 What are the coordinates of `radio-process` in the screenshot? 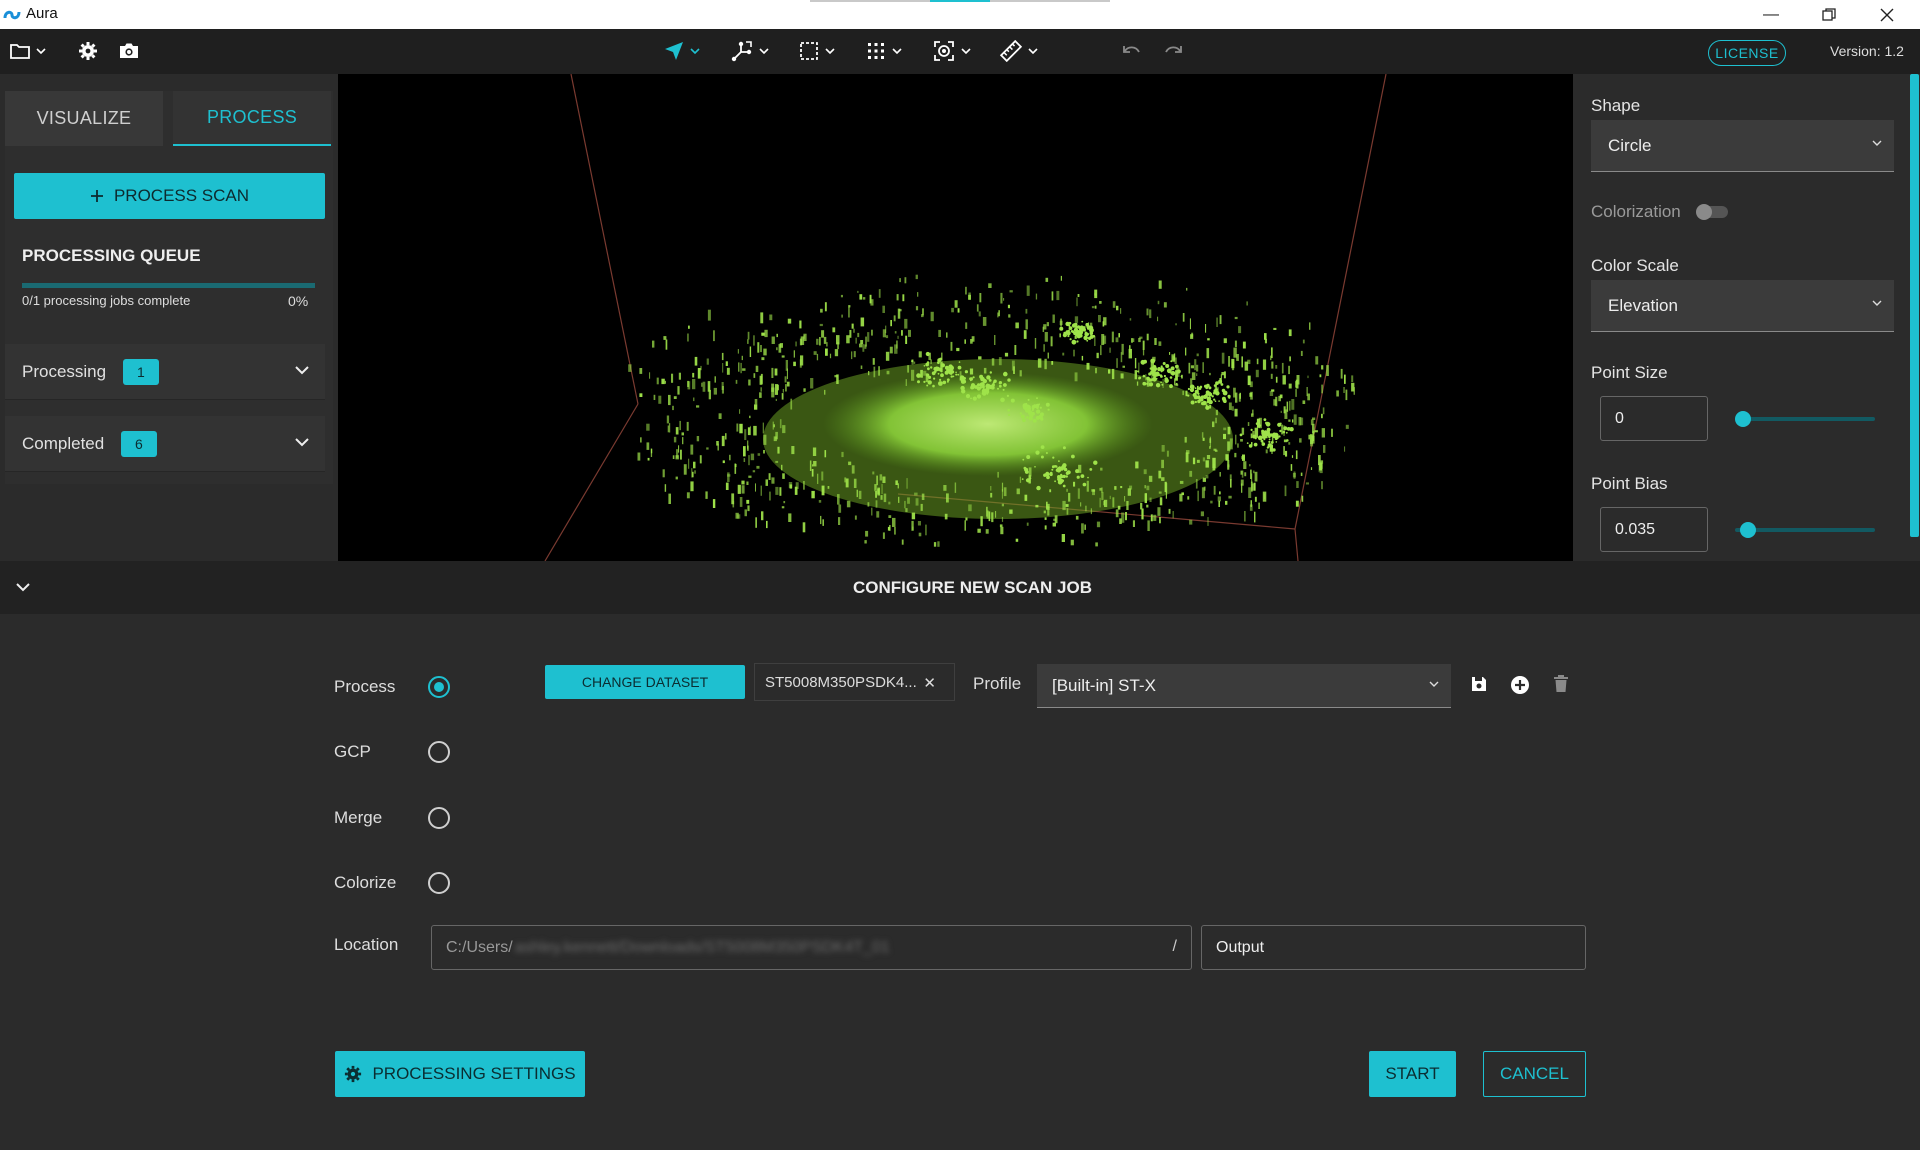 It's located at (439, 687).